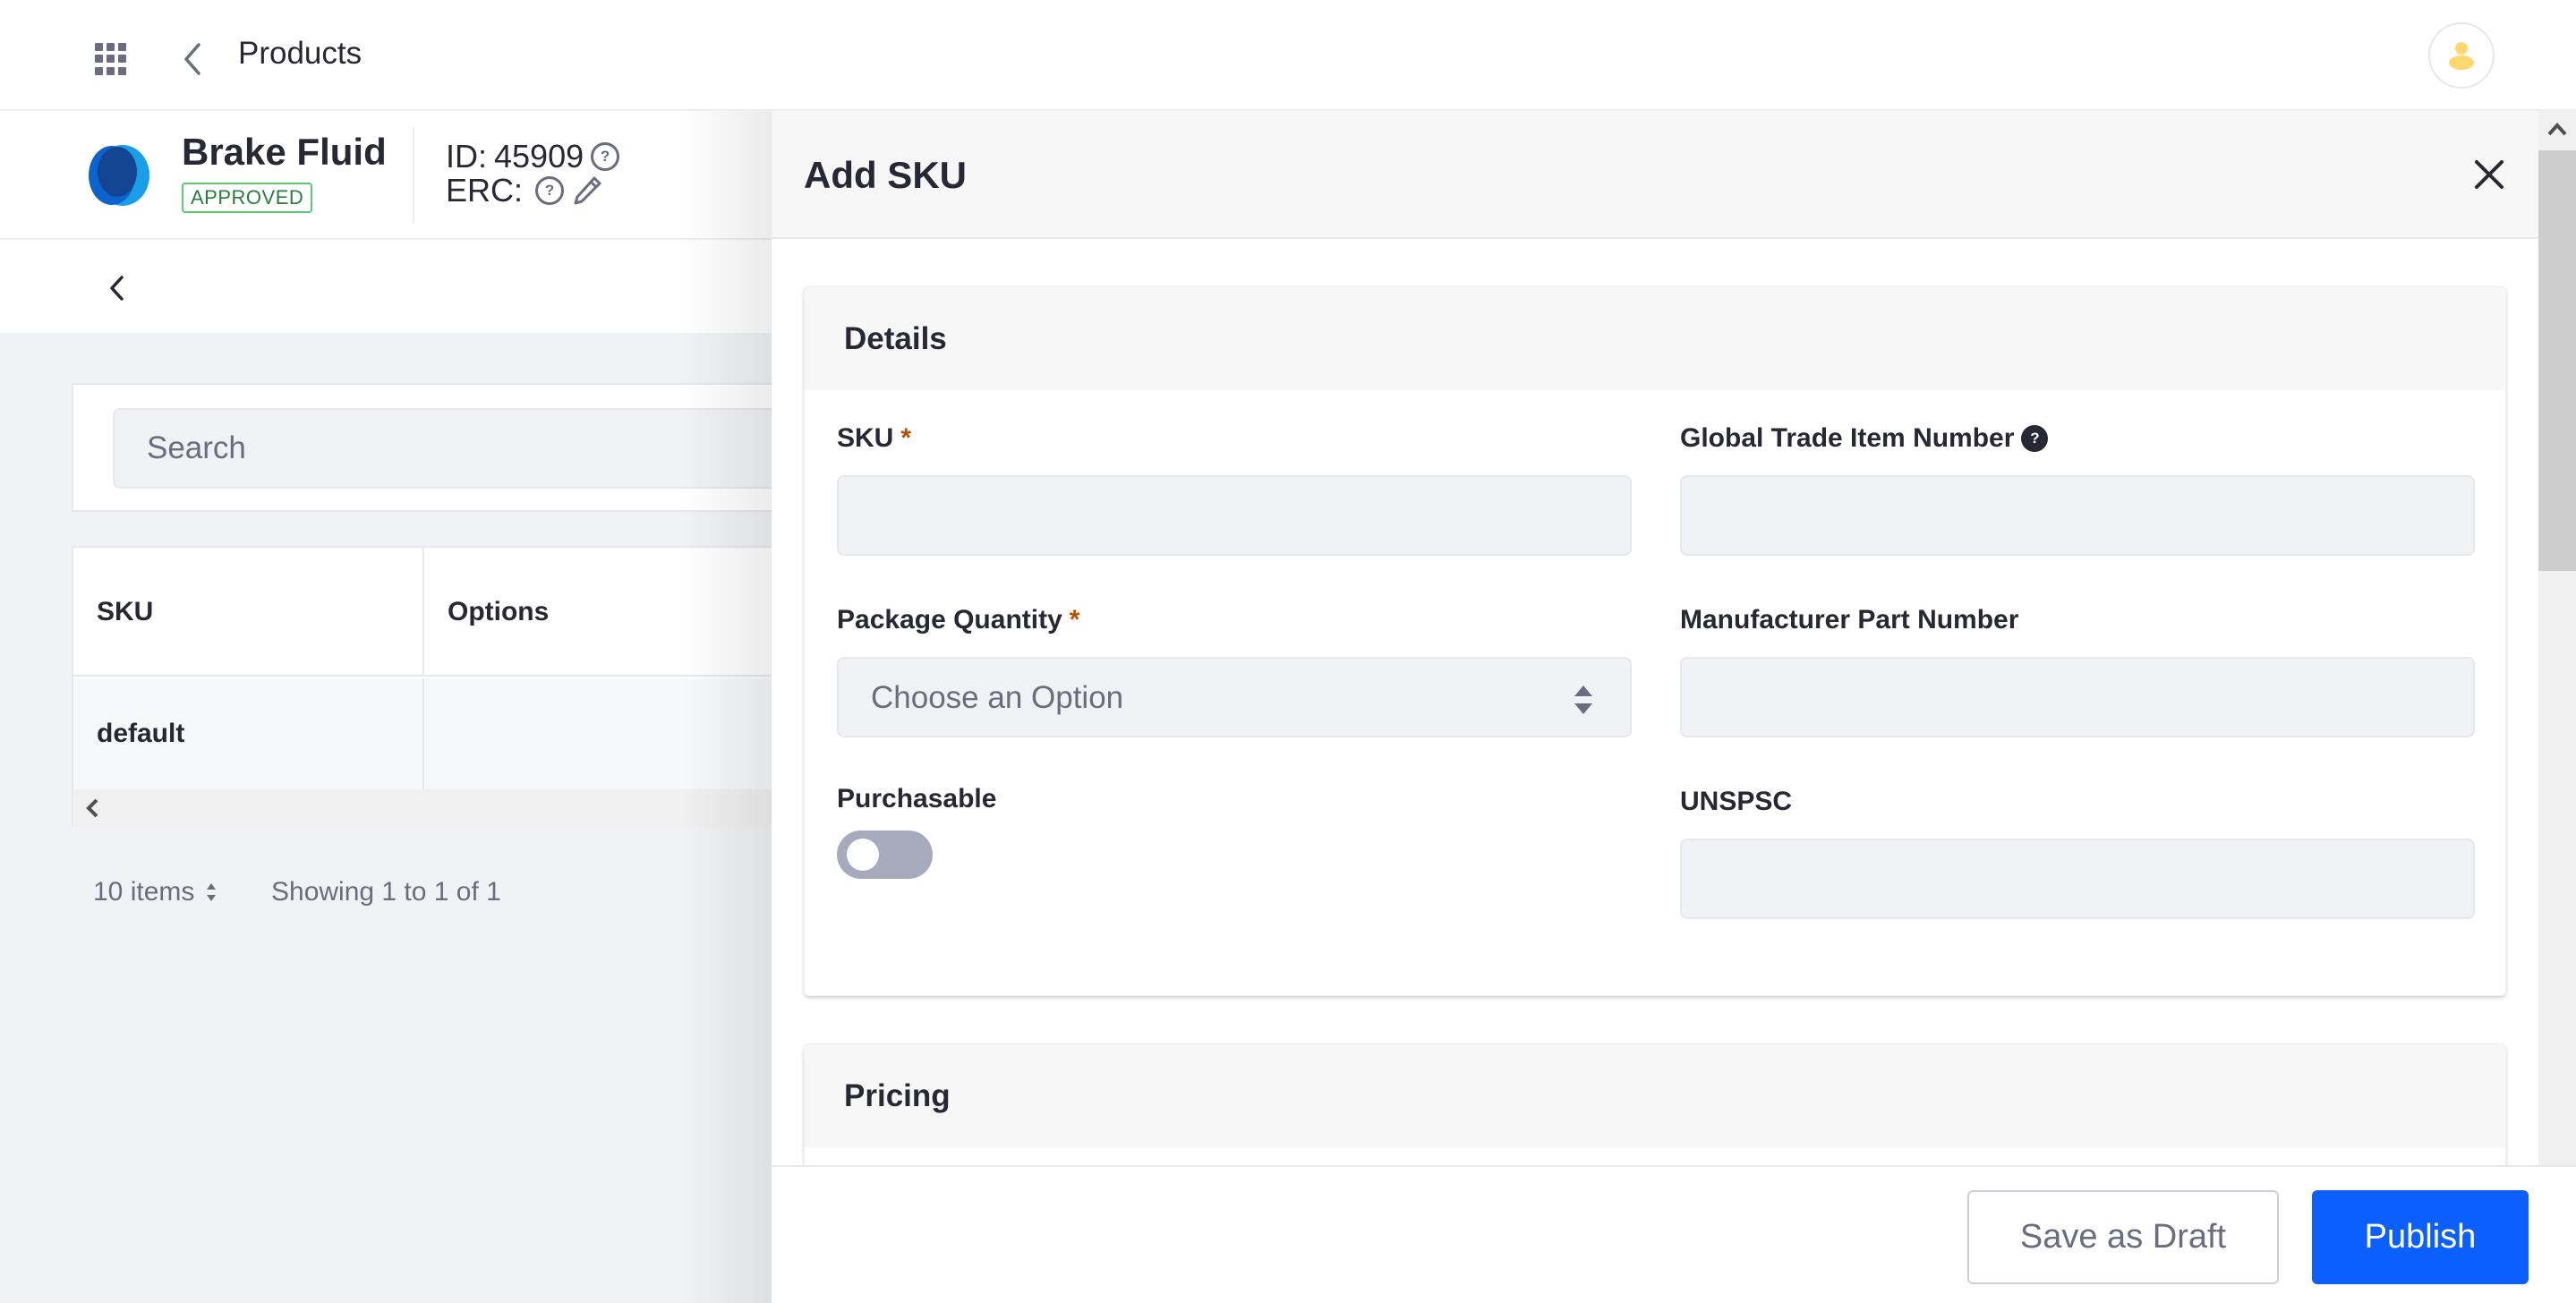  What do you see at coordinates (605, 156) in the screenshot?
I see `id-help-icon: ?` at bounding box center [605, 156].